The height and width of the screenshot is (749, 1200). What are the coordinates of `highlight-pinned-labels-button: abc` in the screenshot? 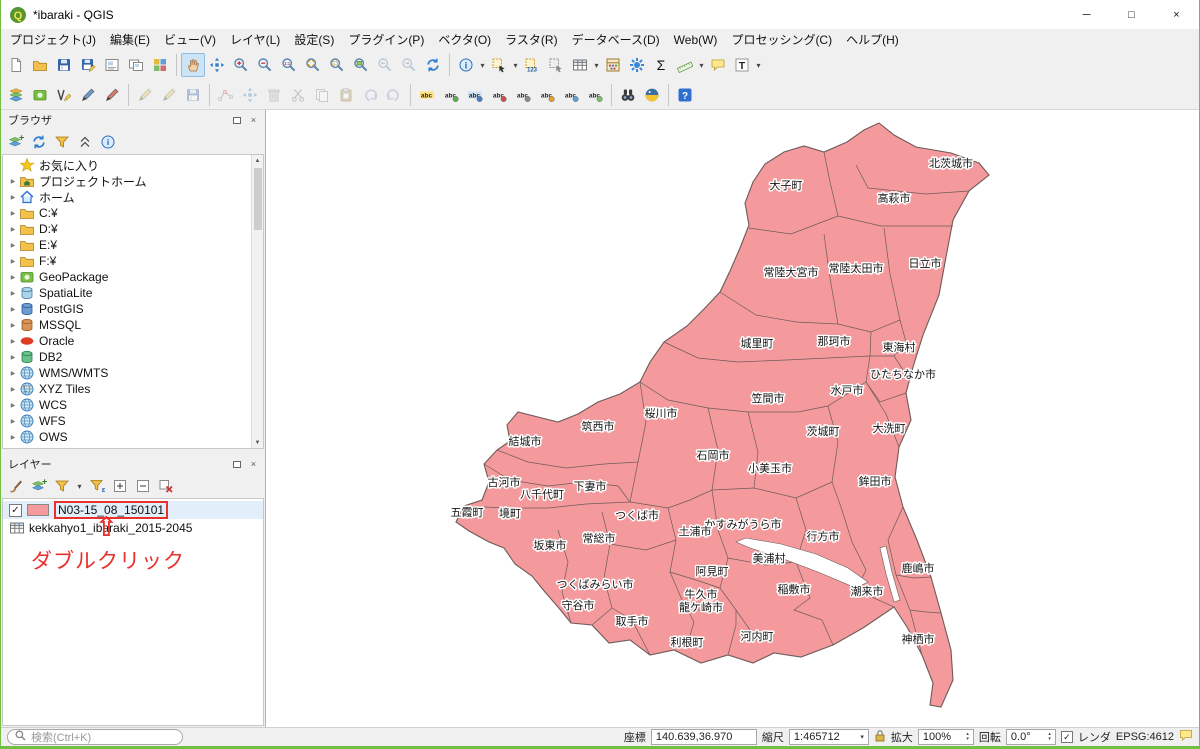 It's located at (475, 95).